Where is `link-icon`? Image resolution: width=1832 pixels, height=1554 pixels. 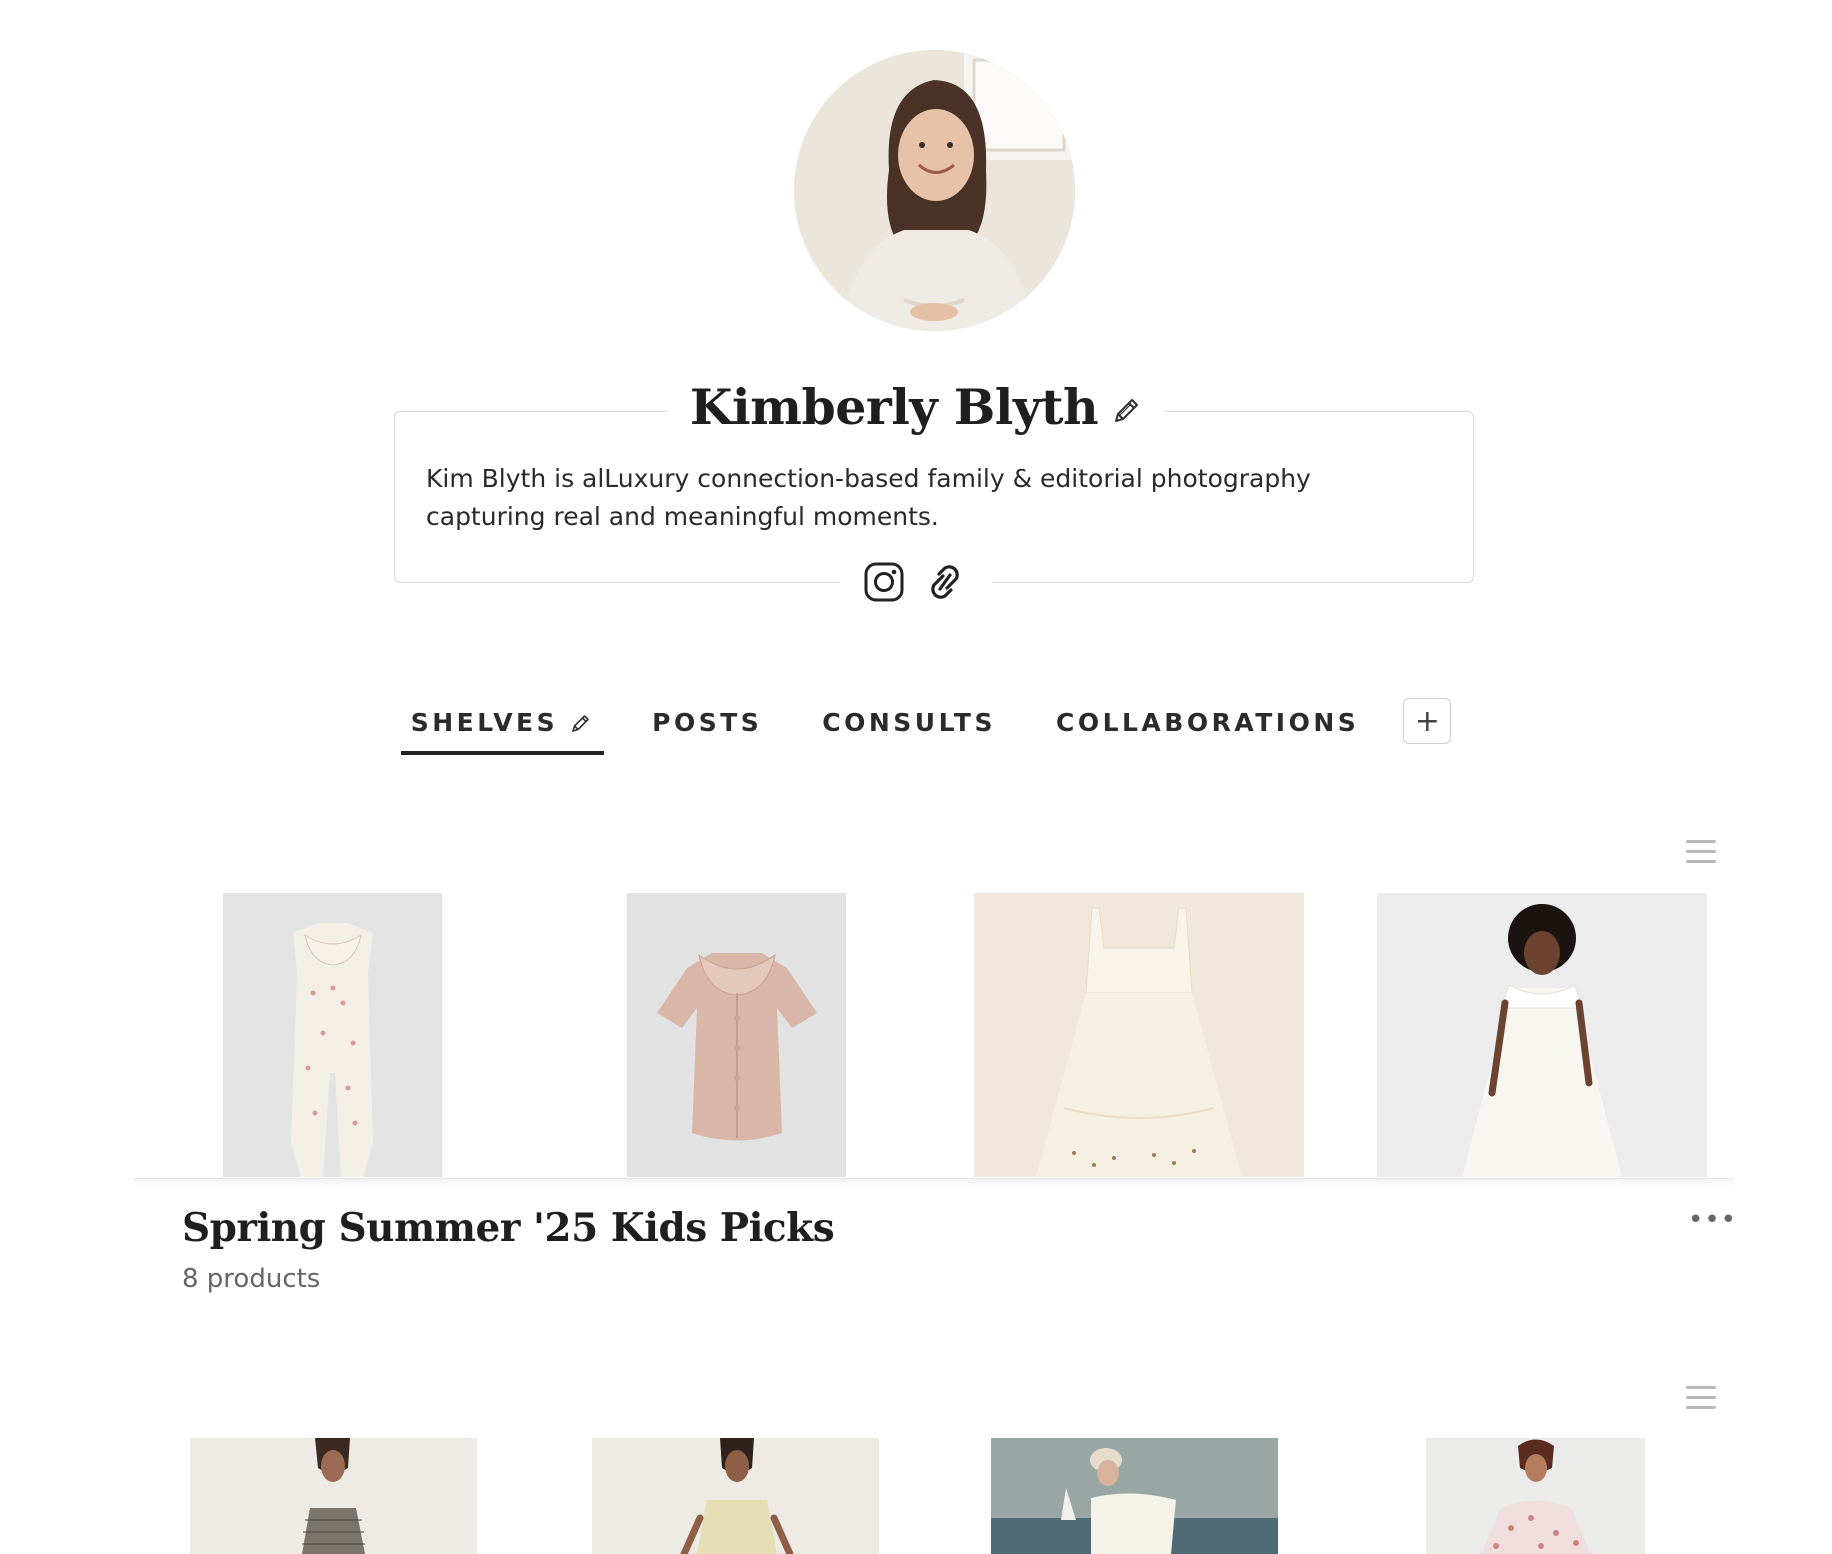 link-icon is located at coordinates (945, 582).